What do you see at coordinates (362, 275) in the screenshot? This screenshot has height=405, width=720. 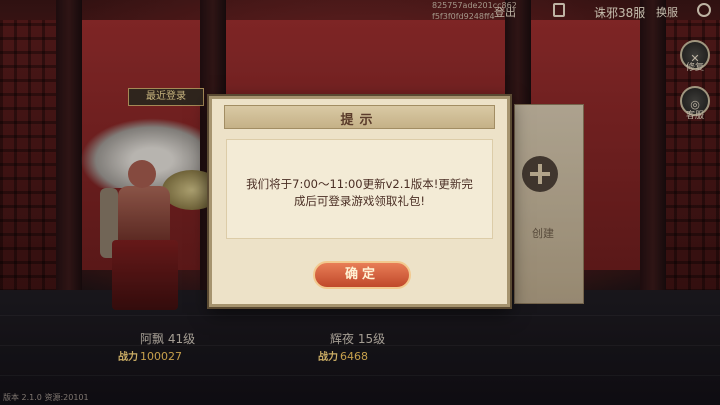 I see `confirm-button: 确定` at bounding box center [362, 275].